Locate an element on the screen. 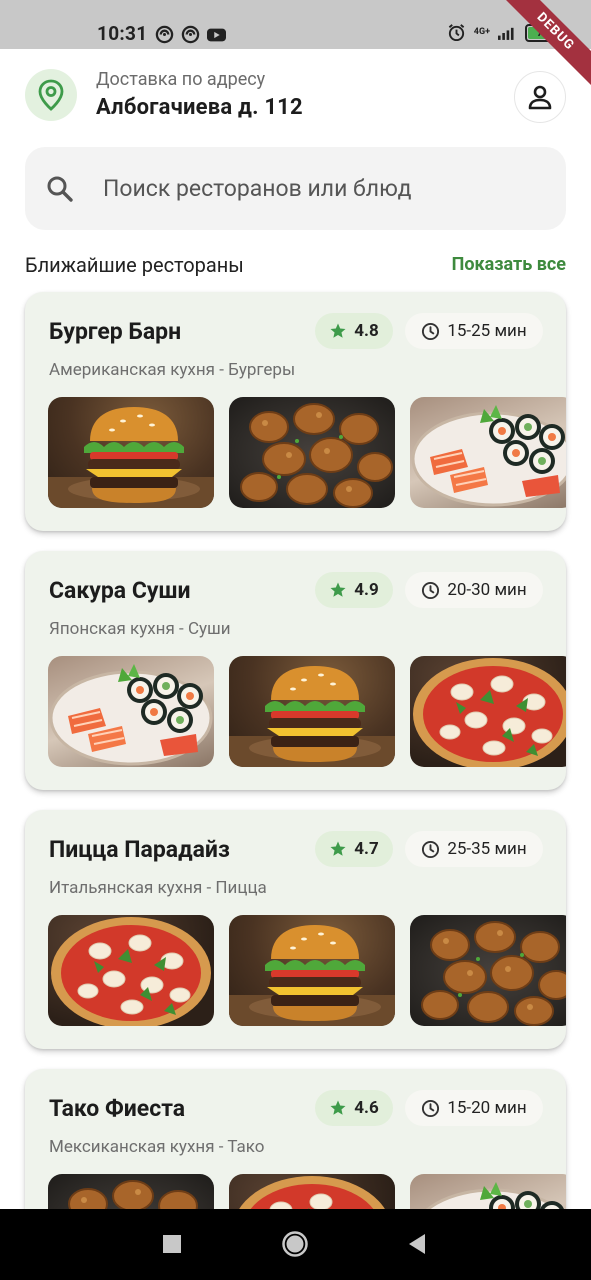  home-button is located at coordinates (295, 1244).